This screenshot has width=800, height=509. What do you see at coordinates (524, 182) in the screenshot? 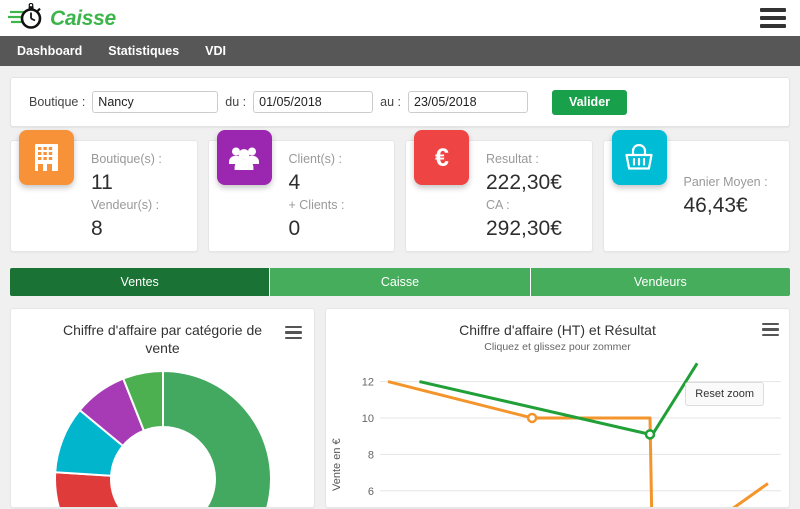
I see `kpi-value: 222,30€` at bounding box center [524, 182].